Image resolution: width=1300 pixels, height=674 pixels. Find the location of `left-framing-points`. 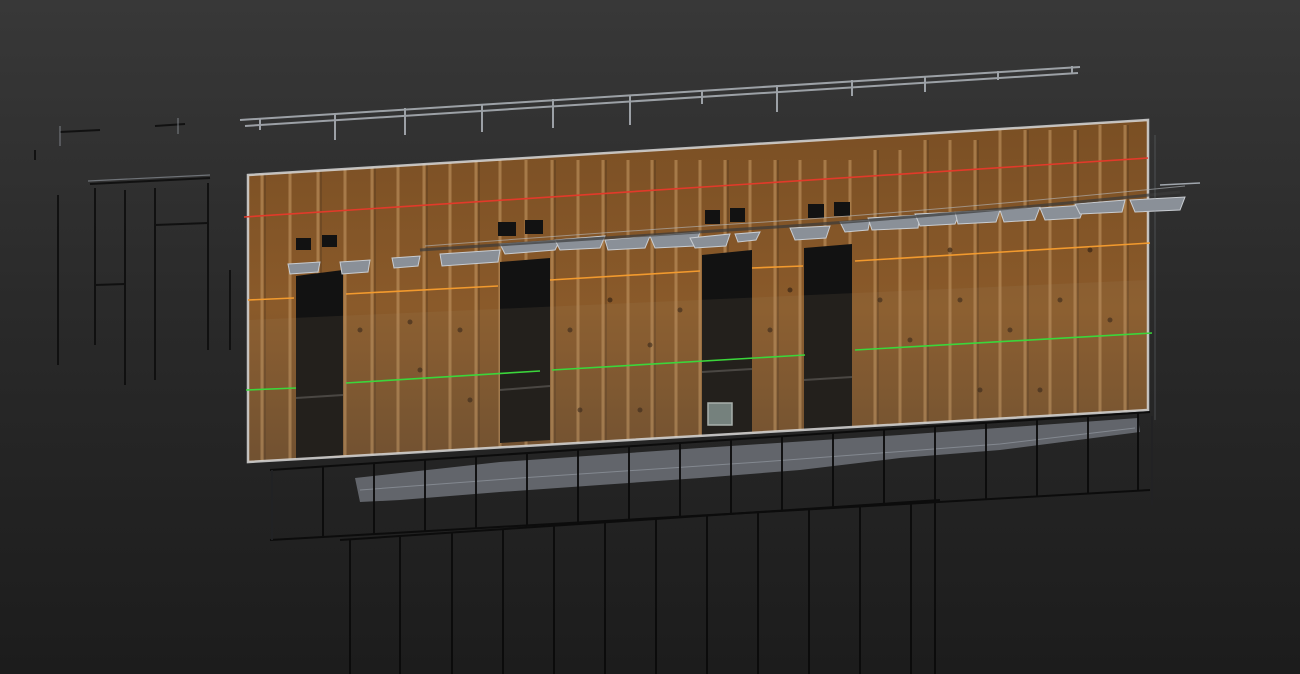

left-framing-points is located at coordinates (135, 150).